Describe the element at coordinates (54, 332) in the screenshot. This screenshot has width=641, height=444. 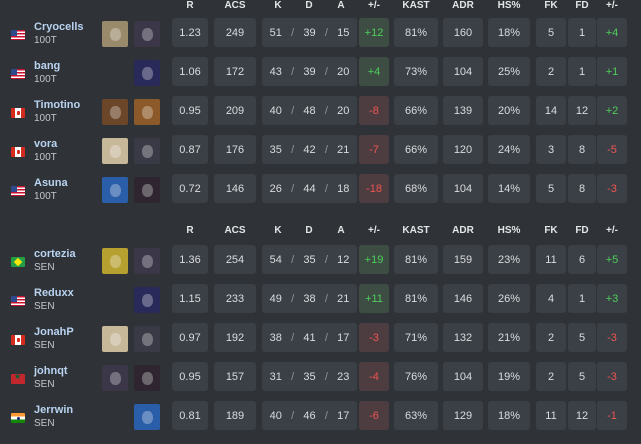
I see `player-name-link: JonahP` at that location.